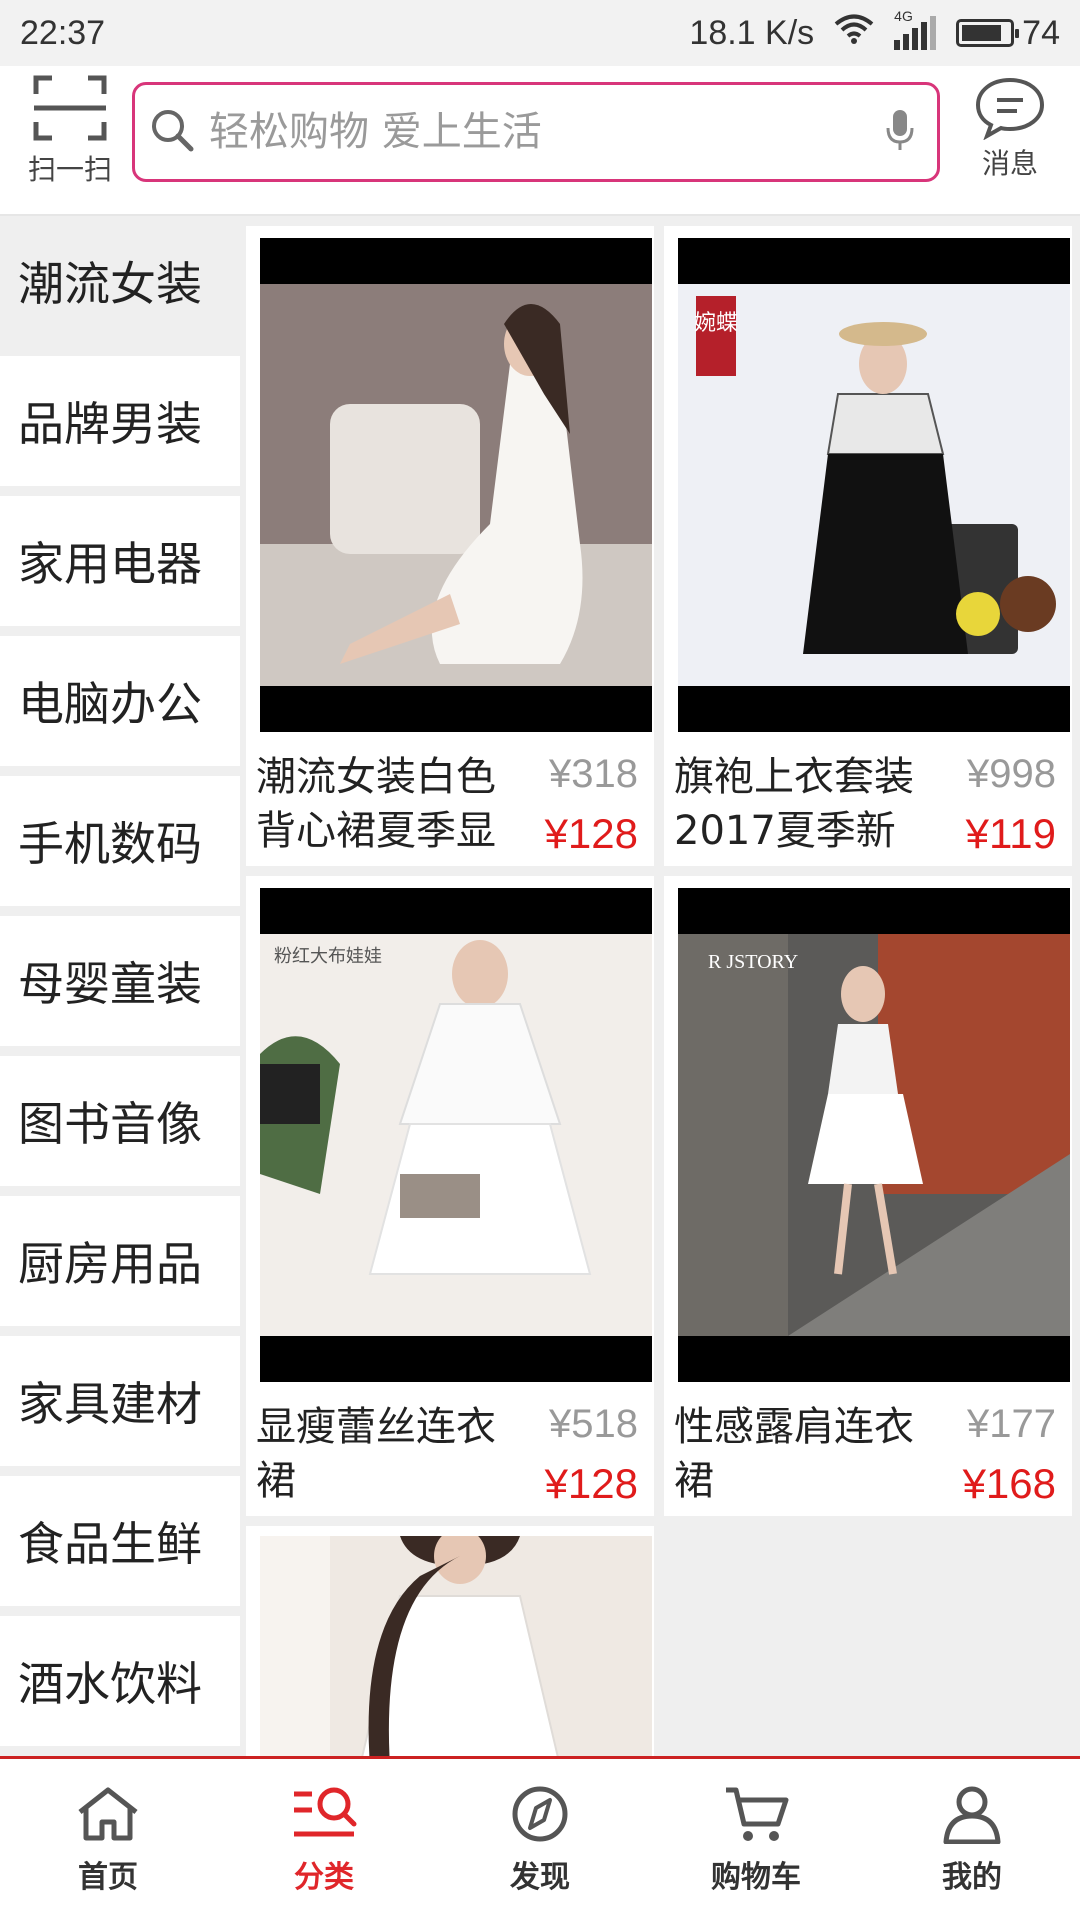 This screenshot has width=1080, height=1920. What do you see at coordinates (110, 1404) in the screenshot?
I see `category-label: 家具建材` at bounding box center [110, 1404].